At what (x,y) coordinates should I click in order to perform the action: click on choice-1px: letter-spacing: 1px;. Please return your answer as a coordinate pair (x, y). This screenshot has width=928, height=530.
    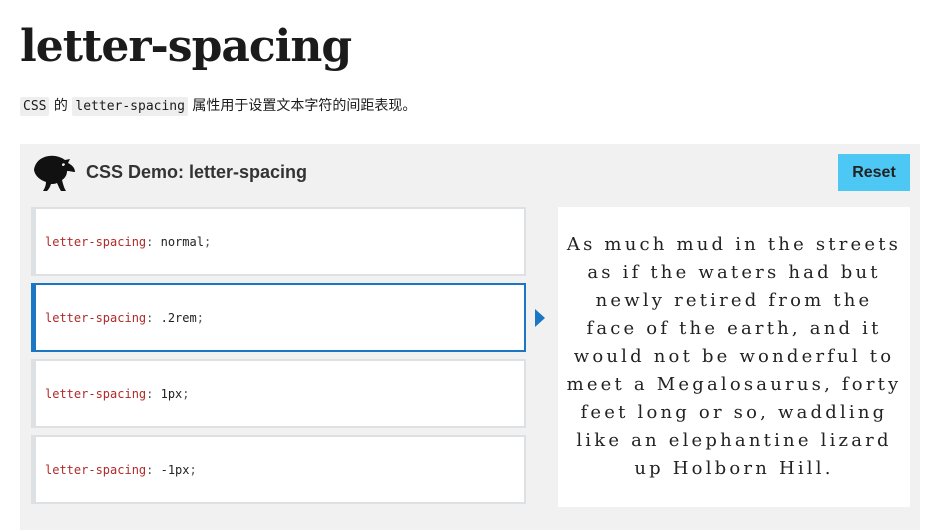
    Looking at the image, I should click on (278, 393).